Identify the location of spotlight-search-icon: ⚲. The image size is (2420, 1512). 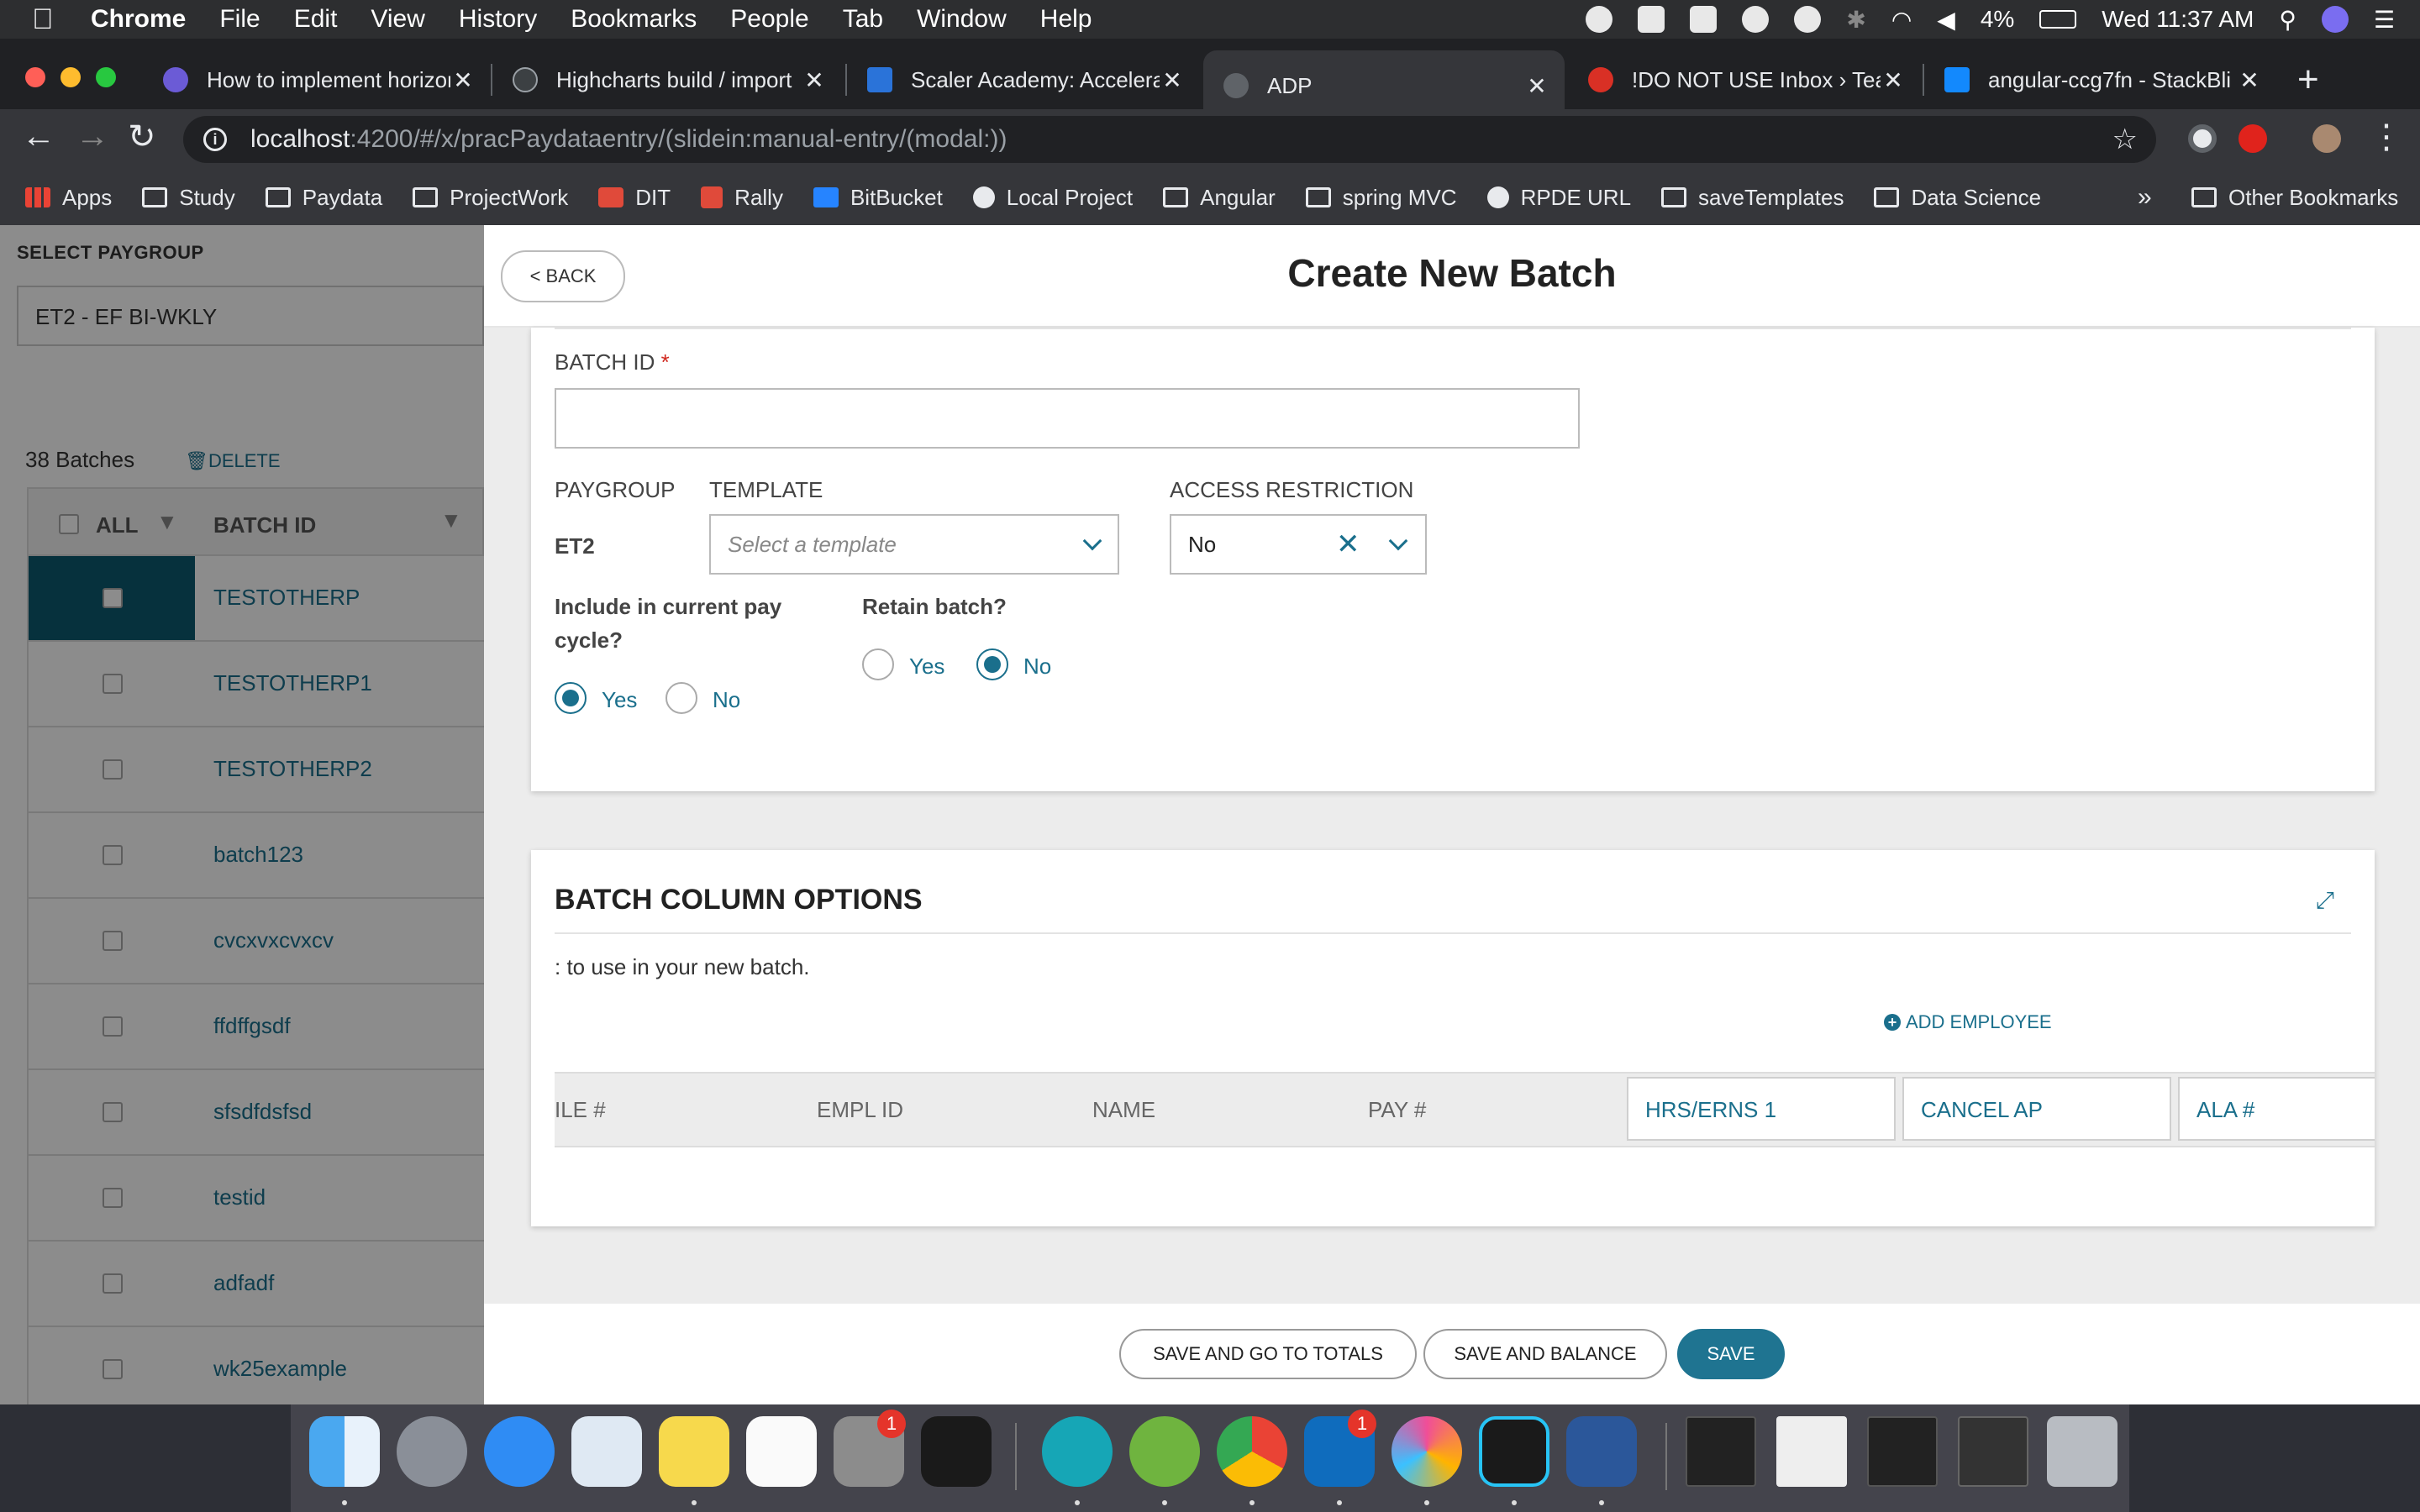
(2287, 20).